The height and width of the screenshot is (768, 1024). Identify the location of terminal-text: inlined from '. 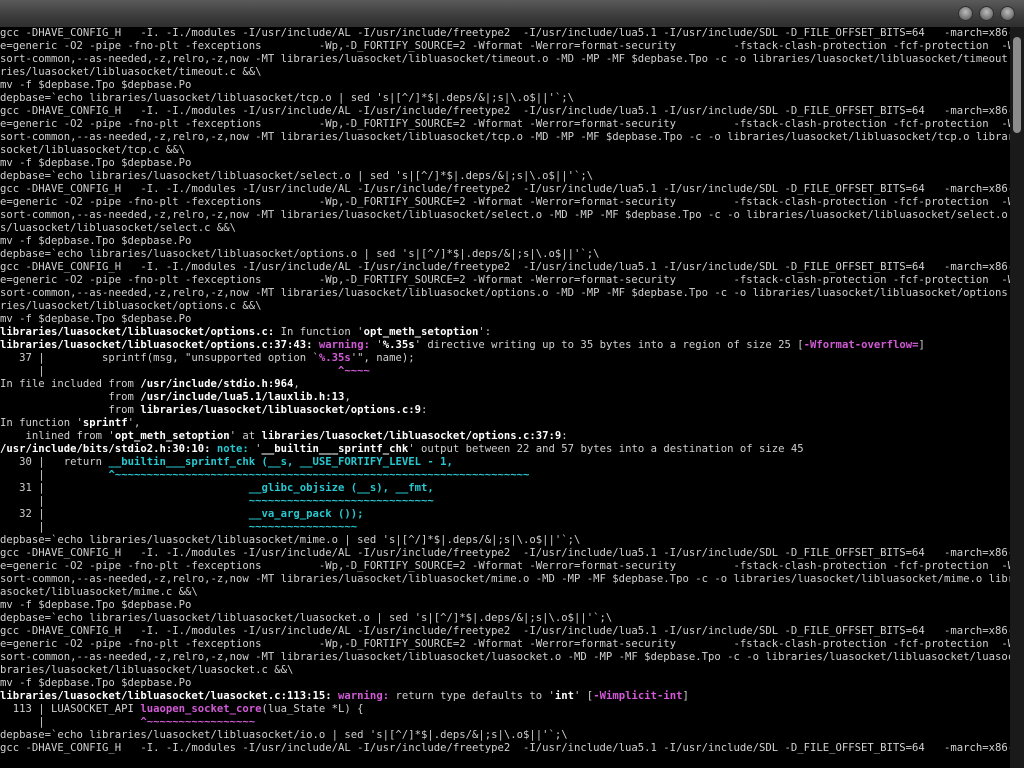
(57, 436).